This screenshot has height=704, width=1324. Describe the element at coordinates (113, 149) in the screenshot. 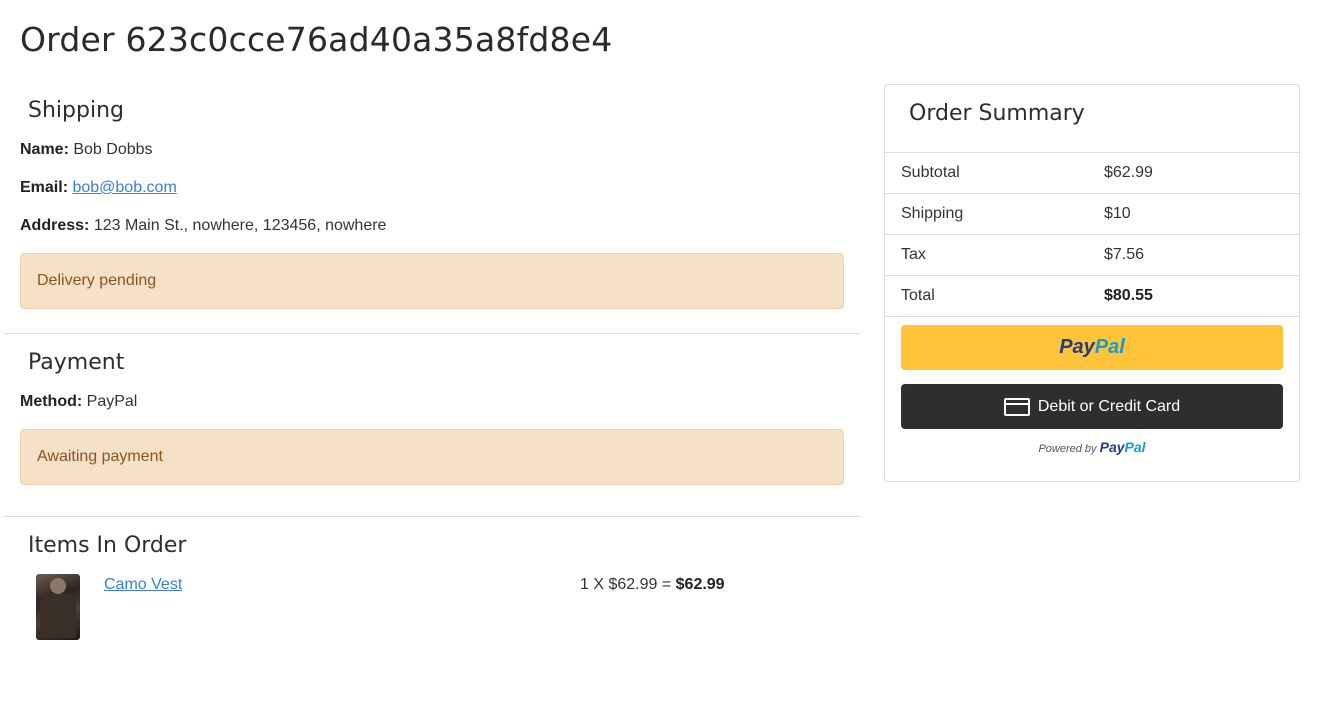

I see `name-value: Bob Dobbs` at that location.